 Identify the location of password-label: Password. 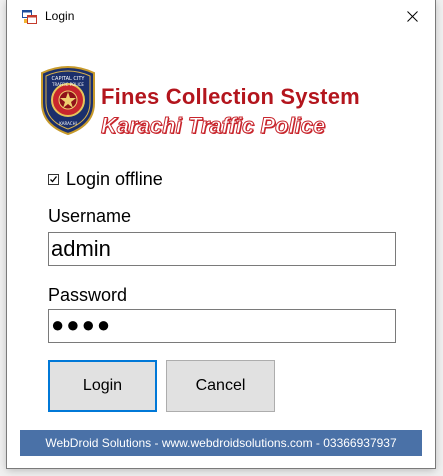
(88, 295).